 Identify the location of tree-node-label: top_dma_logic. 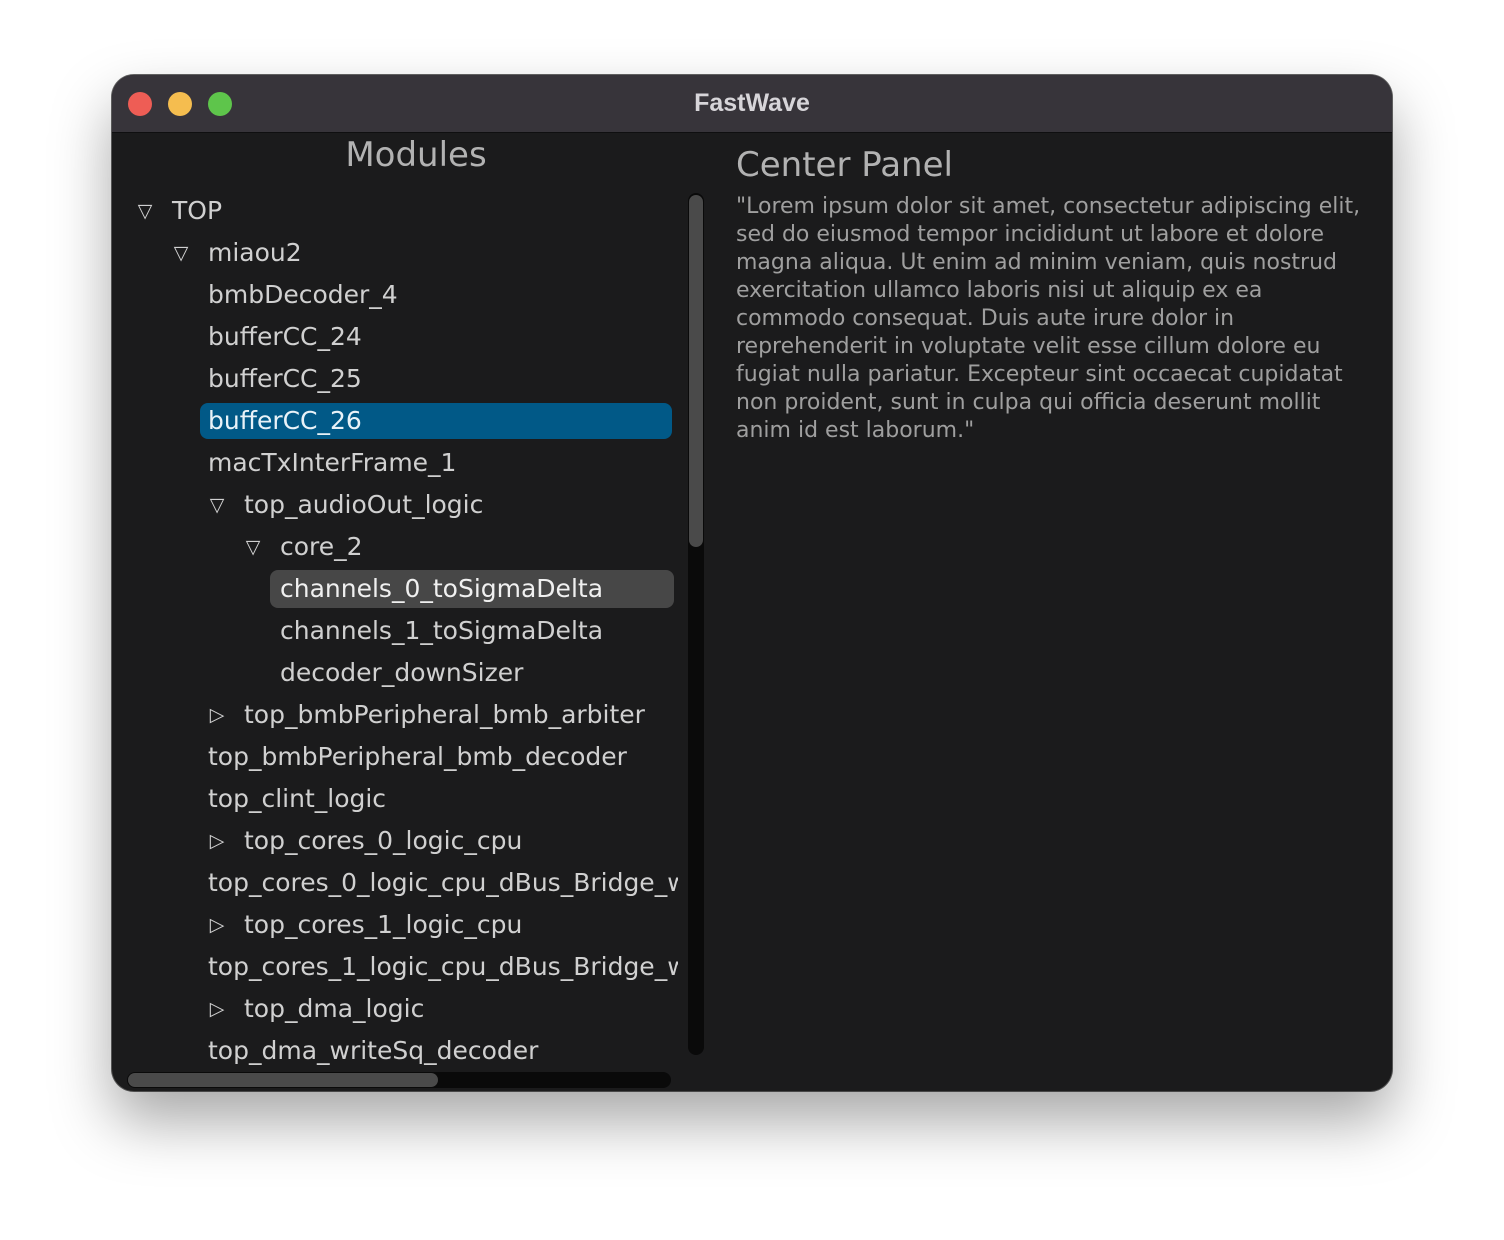
(334, 1008).